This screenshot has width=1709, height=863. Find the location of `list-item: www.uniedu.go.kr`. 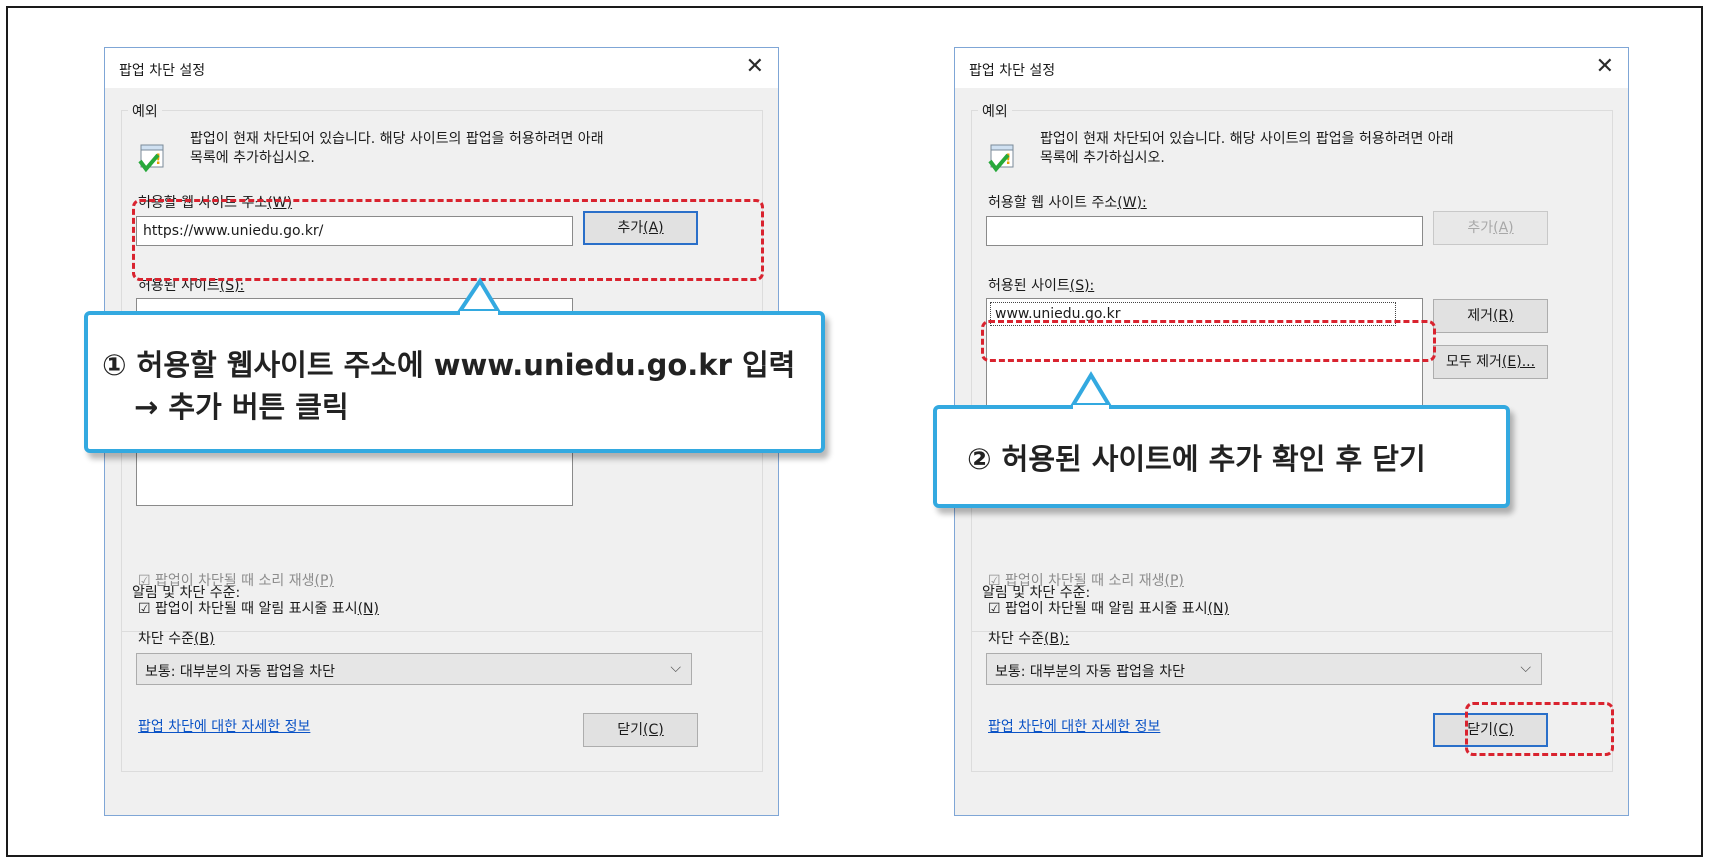

list-item: www.uniedu.go.kr is located at coordinates (1193, 314).